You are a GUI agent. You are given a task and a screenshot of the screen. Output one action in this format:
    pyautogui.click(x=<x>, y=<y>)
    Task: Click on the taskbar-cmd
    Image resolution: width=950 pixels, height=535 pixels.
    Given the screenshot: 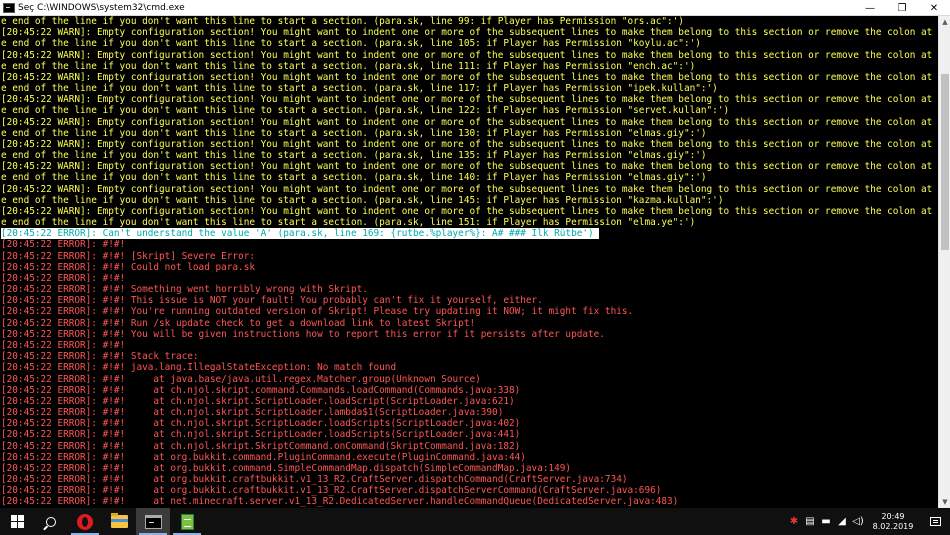 What is the action you would take?
    pyautogui.click(x=153, y=521)
    